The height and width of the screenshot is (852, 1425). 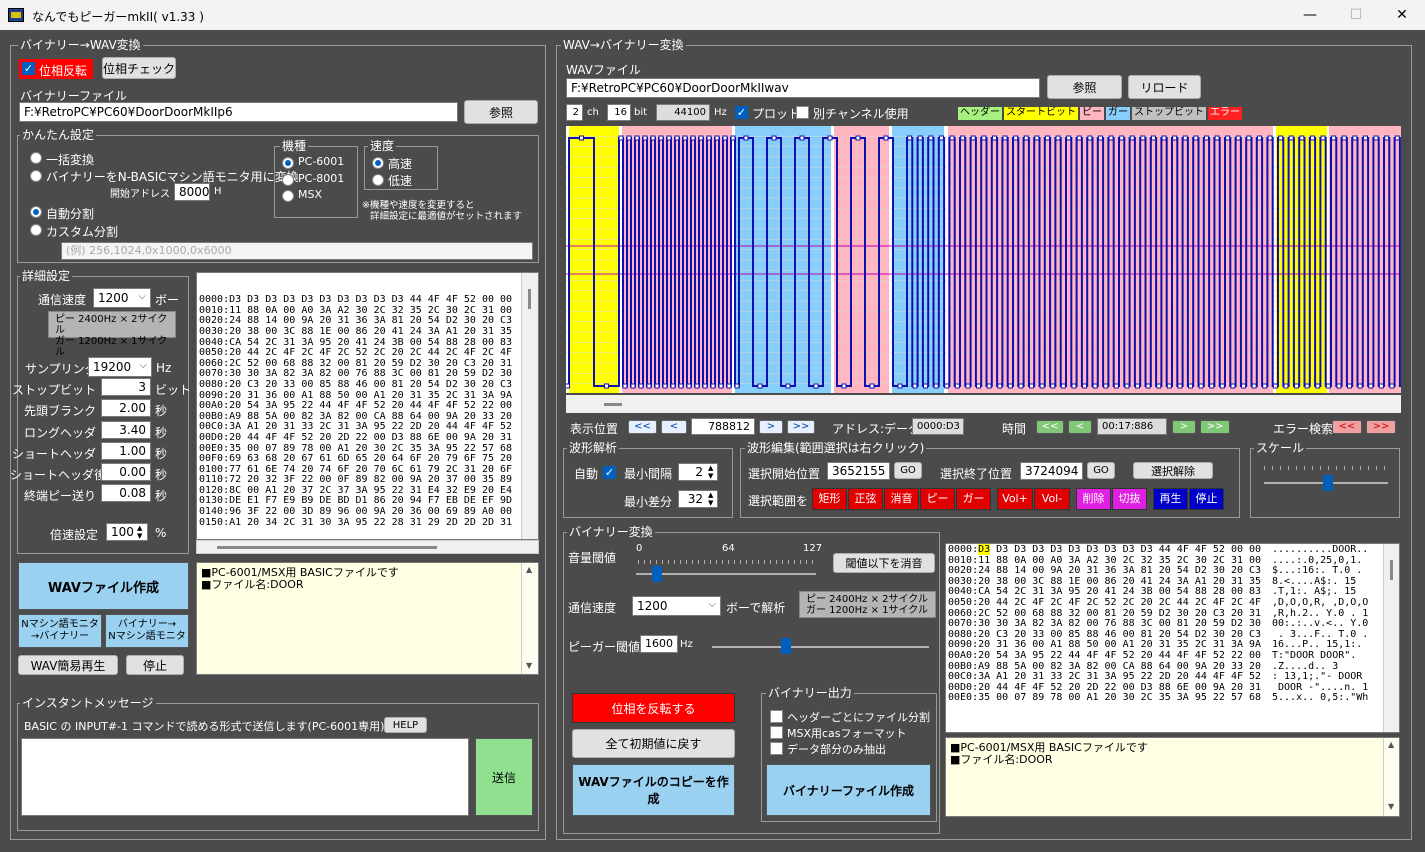 What do you see at coordinates (820, 647) in the screenshot?
I see `piga-slider-track` at bounding box center [820, 647].